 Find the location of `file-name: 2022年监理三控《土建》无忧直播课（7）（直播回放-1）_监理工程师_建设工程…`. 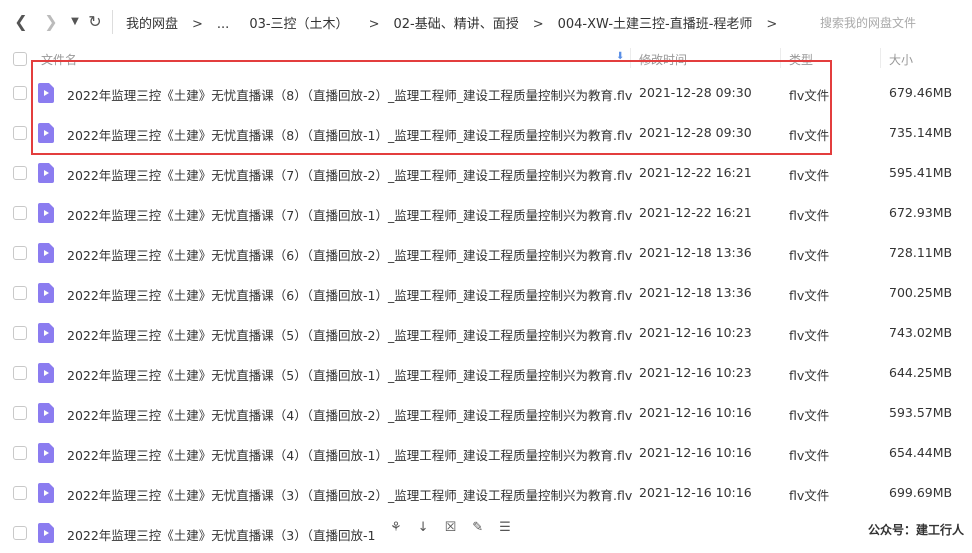

file-name: 2022年监理三控《土建》无忧直播课（7）（直播回放-1）_监理工程师_建设工程… is located at coordinates (349, 214).